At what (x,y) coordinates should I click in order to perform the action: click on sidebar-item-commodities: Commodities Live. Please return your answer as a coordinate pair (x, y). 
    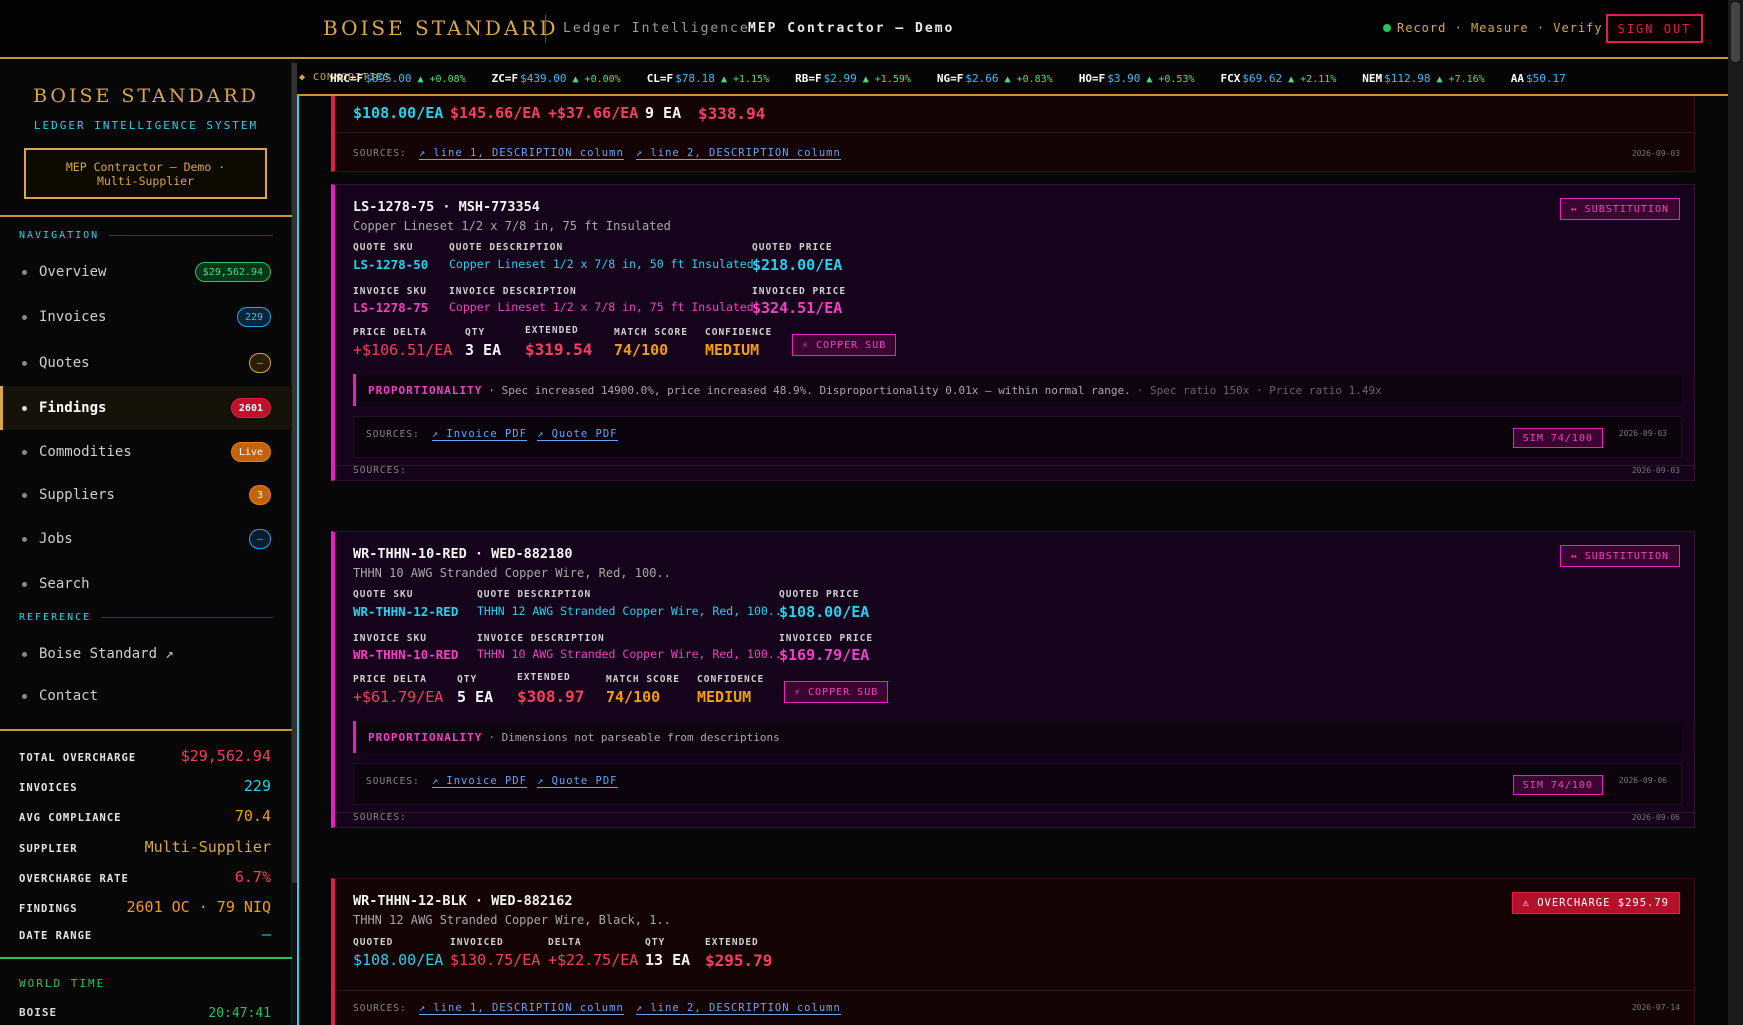
    Looking at the image, I should click on (146, 452).